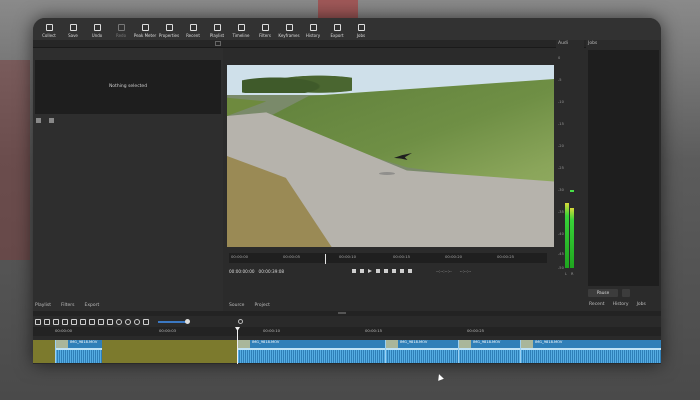  What do you see at coordinates (240, 321) in the screenshot?
I see `zoom-in-icon` at bounding box center [240, 321].